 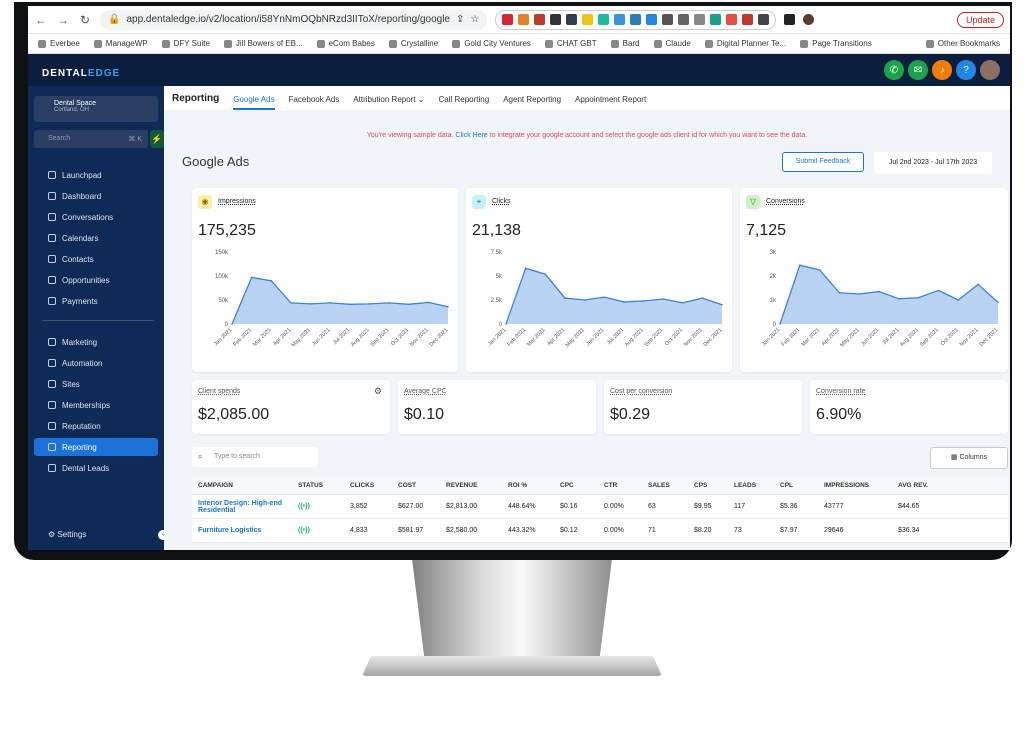 What do you see at coordinates (610, 102) in the screenshot?
I see `tab-appointment-report: Appointment Report` at bounding box center [610, 102].